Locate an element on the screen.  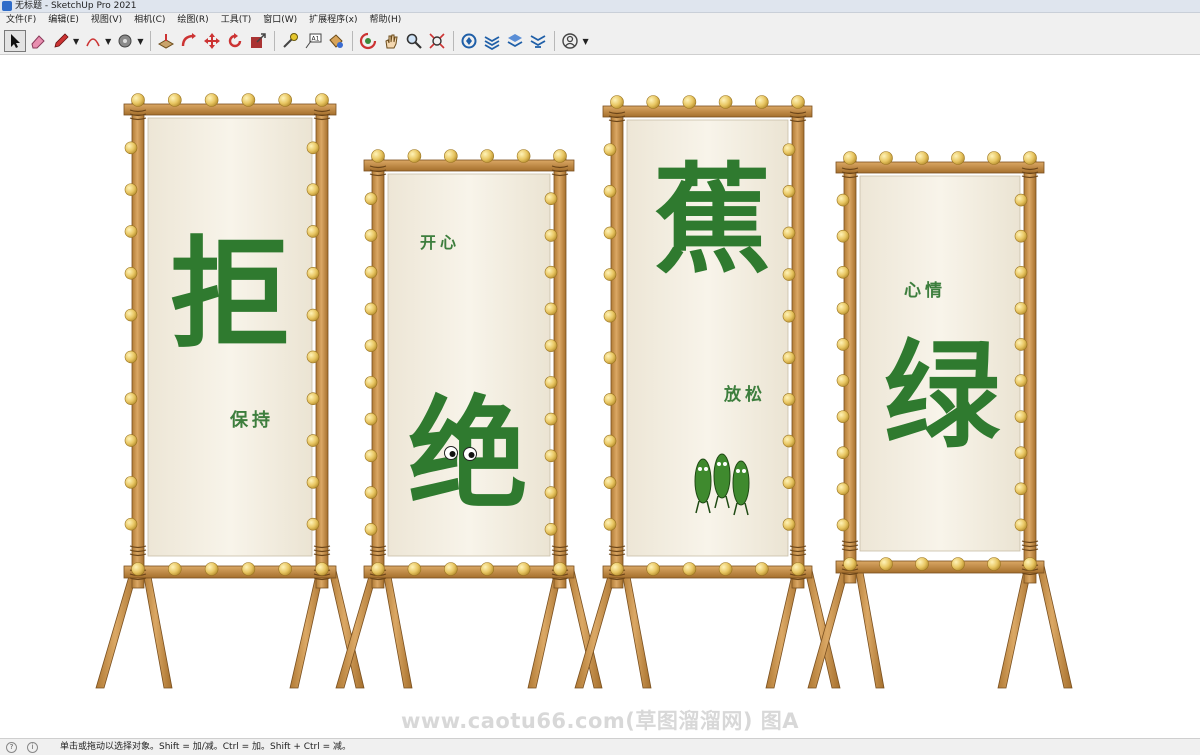
menu-help: 帮助(H) is located at coordinates (386, 20).